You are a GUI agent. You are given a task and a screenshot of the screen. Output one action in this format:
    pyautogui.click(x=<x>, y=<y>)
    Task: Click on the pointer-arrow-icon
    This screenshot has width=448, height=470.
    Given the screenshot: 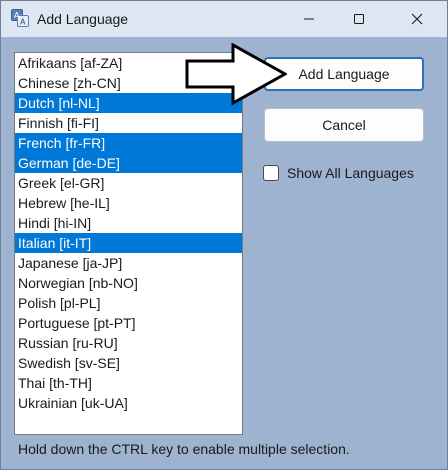 What is the action you would take?
    pyautogui.click(x=236, y=74)
    